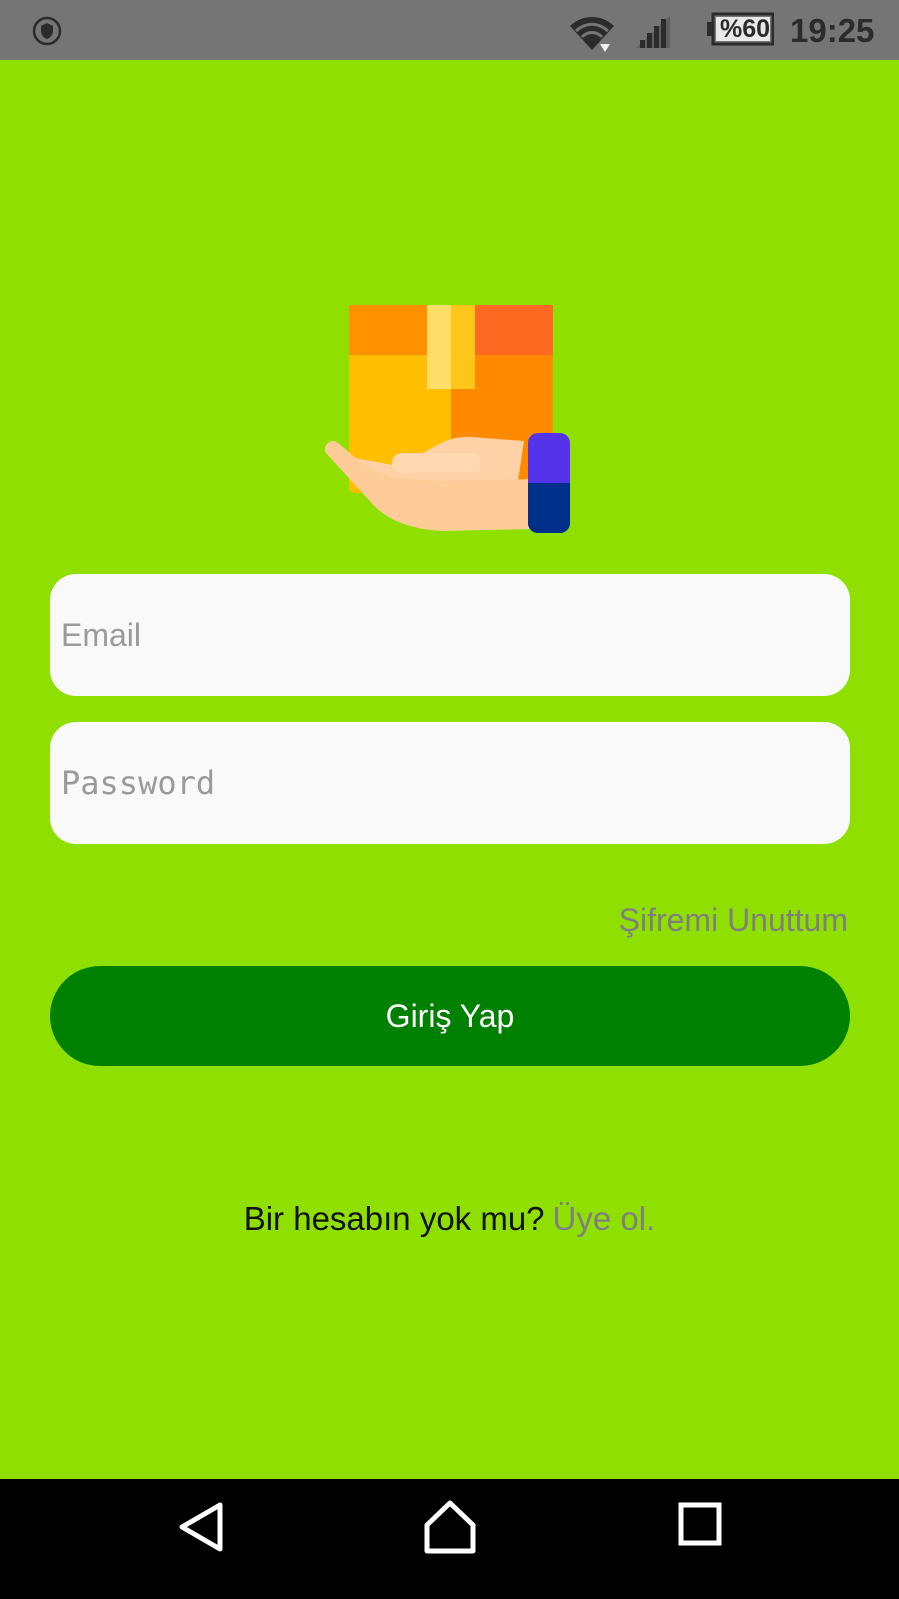  What do you see at coordinates (449, 30) in the screenshot?
I see `status-bar: %60 19:25` at bounding box center [449, 30].